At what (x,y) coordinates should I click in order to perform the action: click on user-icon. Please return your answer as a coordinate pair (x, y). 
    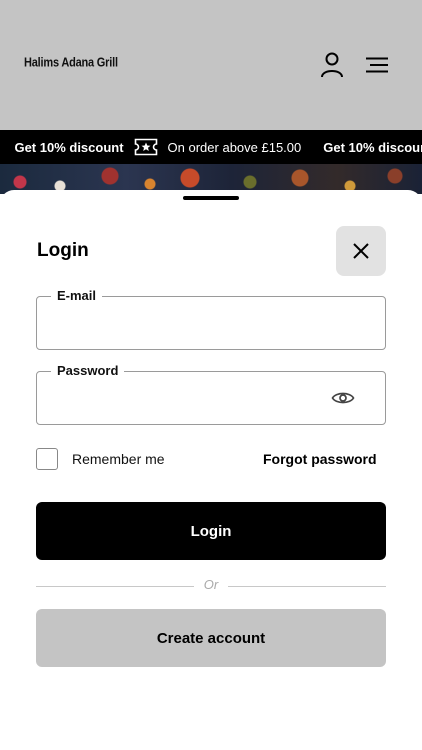
    Looking at the image, I should click on (332, 65).